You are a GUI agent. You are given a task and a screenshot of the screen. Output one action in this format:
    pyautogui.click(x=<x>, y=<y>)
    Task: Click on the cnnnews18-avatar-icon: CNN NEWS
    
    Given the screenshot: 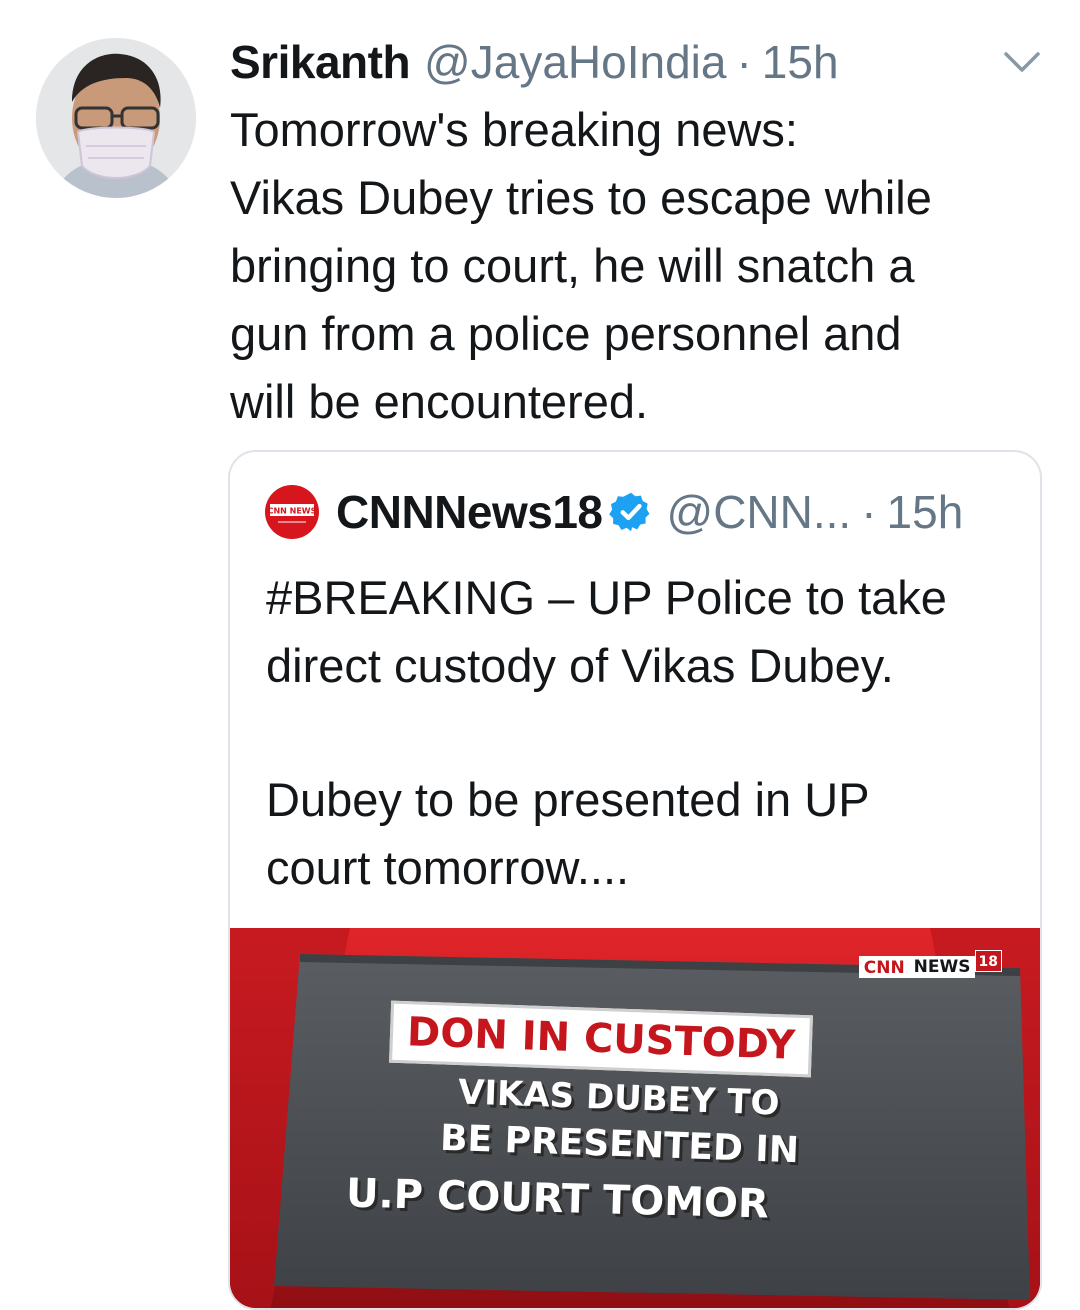 What is the action you would take?
    pyautogui.click(x=292, y=512)
    